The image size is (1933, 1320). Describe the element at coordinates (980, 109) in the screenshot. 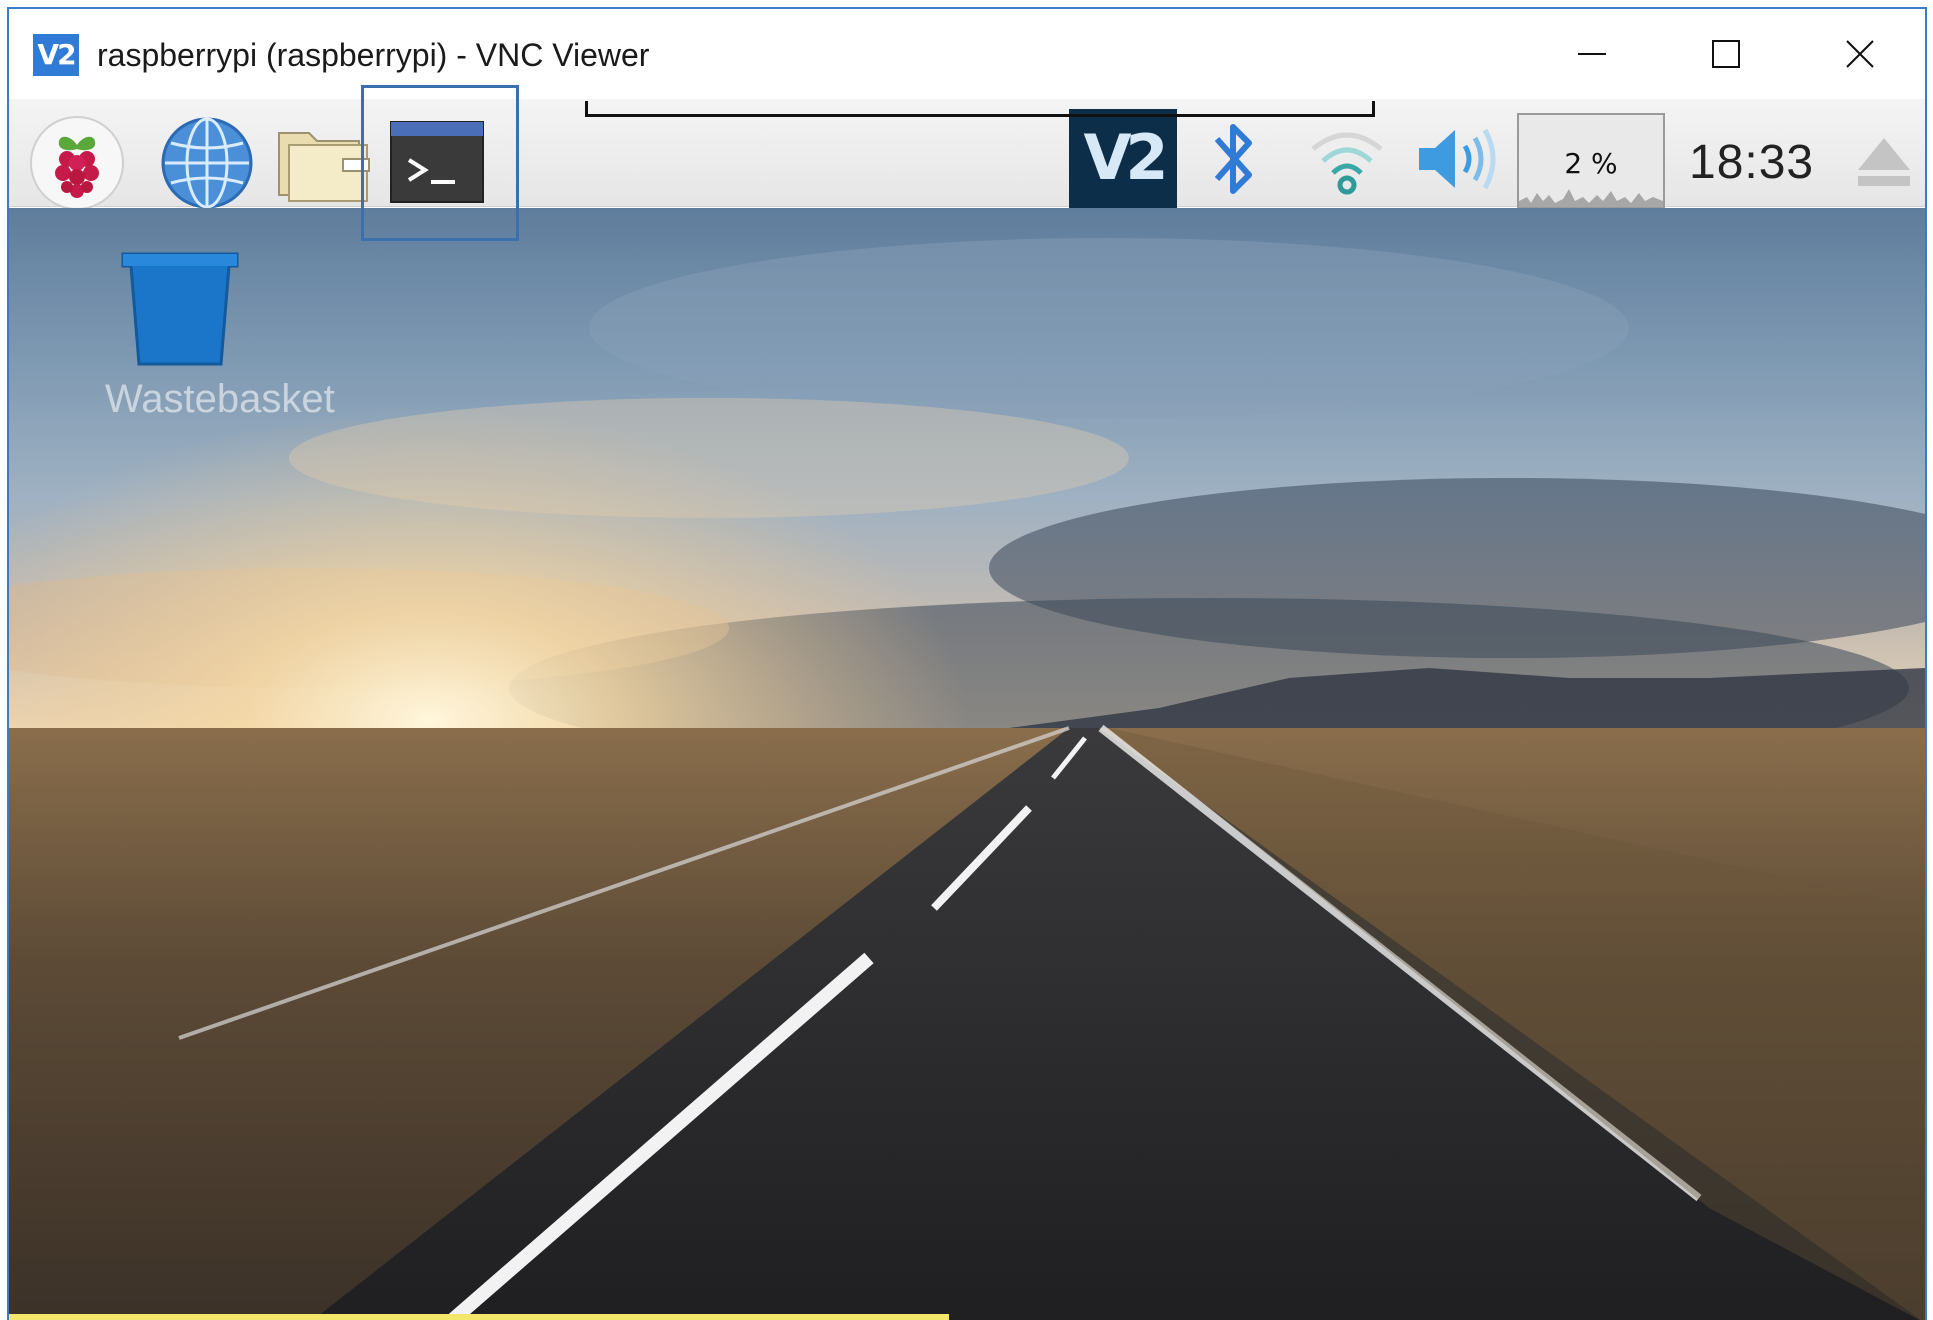

I see `overlay-line` at that location.